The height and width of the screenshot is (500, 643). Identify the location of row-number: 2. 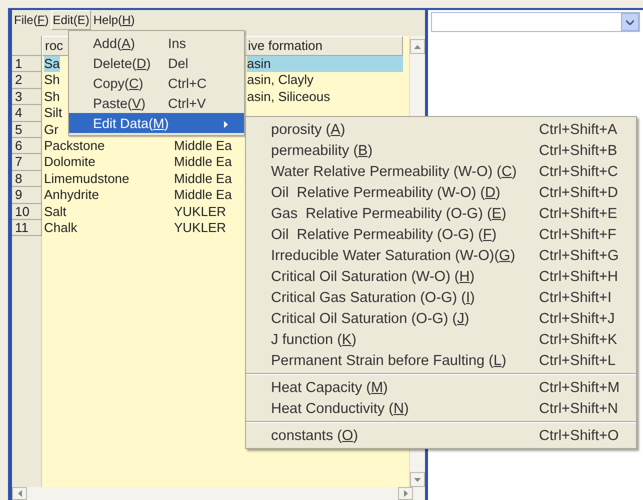
(27, 80).